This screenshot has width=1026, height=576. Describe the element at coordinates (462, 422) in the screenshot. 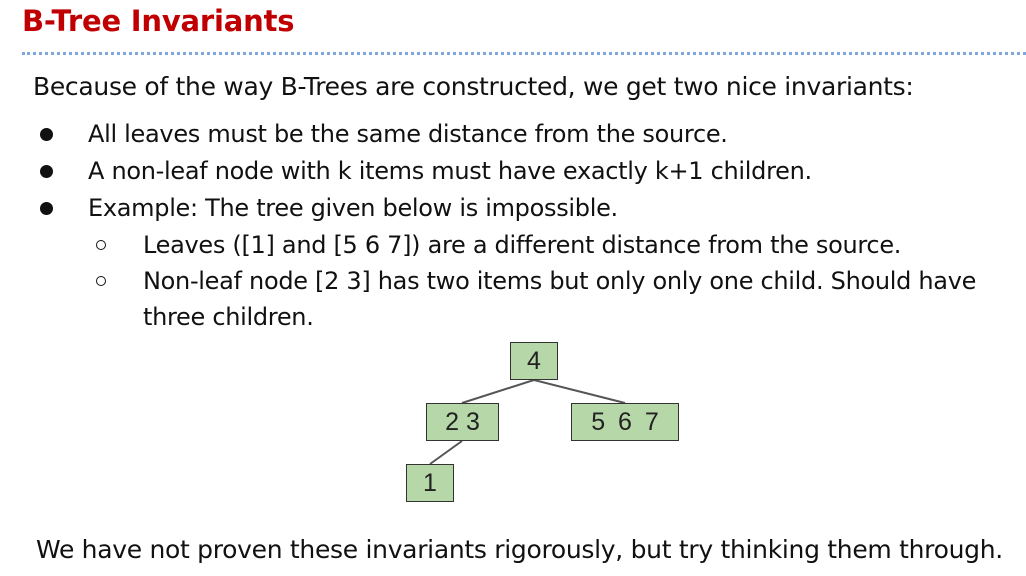

I see `tree-node-left: 2 3` at that location.